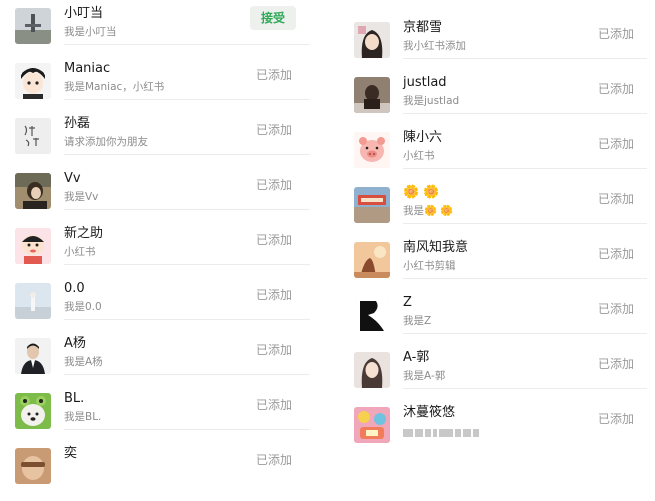 This screenshot has width=655, height=501. Describe the element at coordinates (372, 315) in the screenshot. I see `avatar-black-shape` at that location.